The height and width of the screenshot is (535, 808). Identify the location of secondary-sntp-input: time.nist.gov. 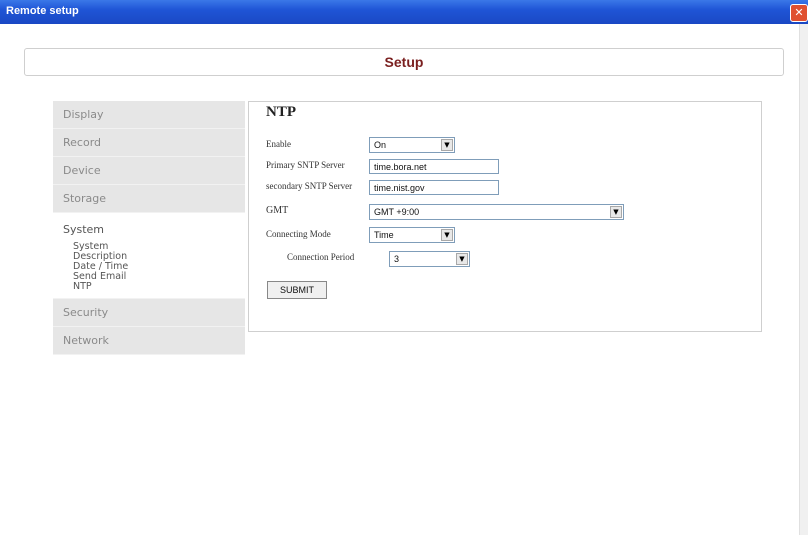
(434, 187).